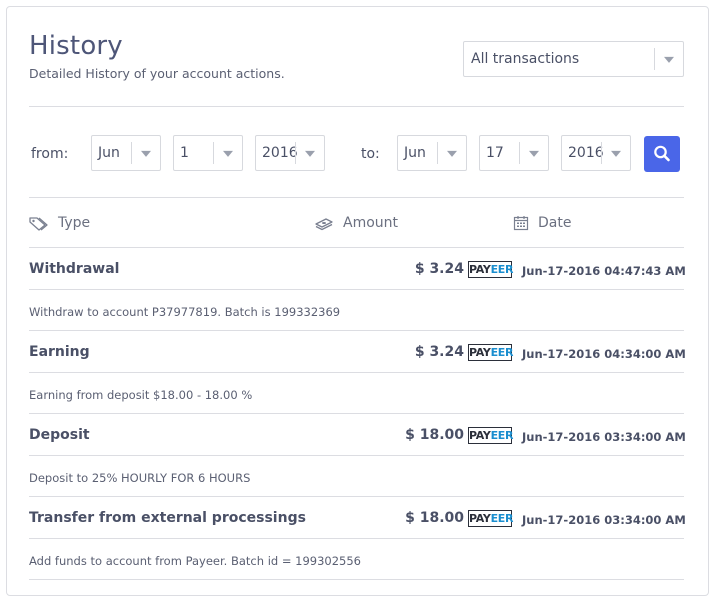 Image resolution: width=714 pixels, height=596 pixels. Describe the element at coordinates (356, 197) in the screenshot. I see `filter-divider` at that location.